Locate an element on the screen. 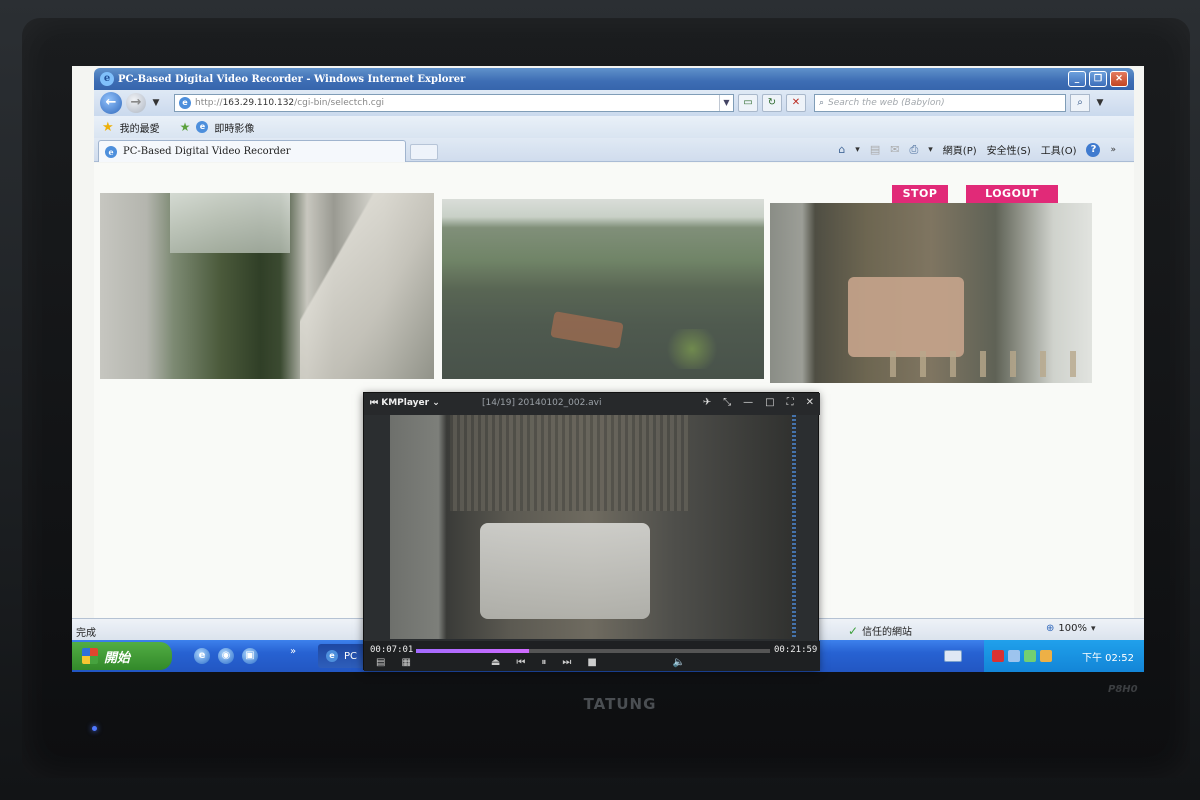 Image resolution: width=1200 pixels, height=800 pixels. forward-arrow-icon: → is located at coordinates (136, 103).